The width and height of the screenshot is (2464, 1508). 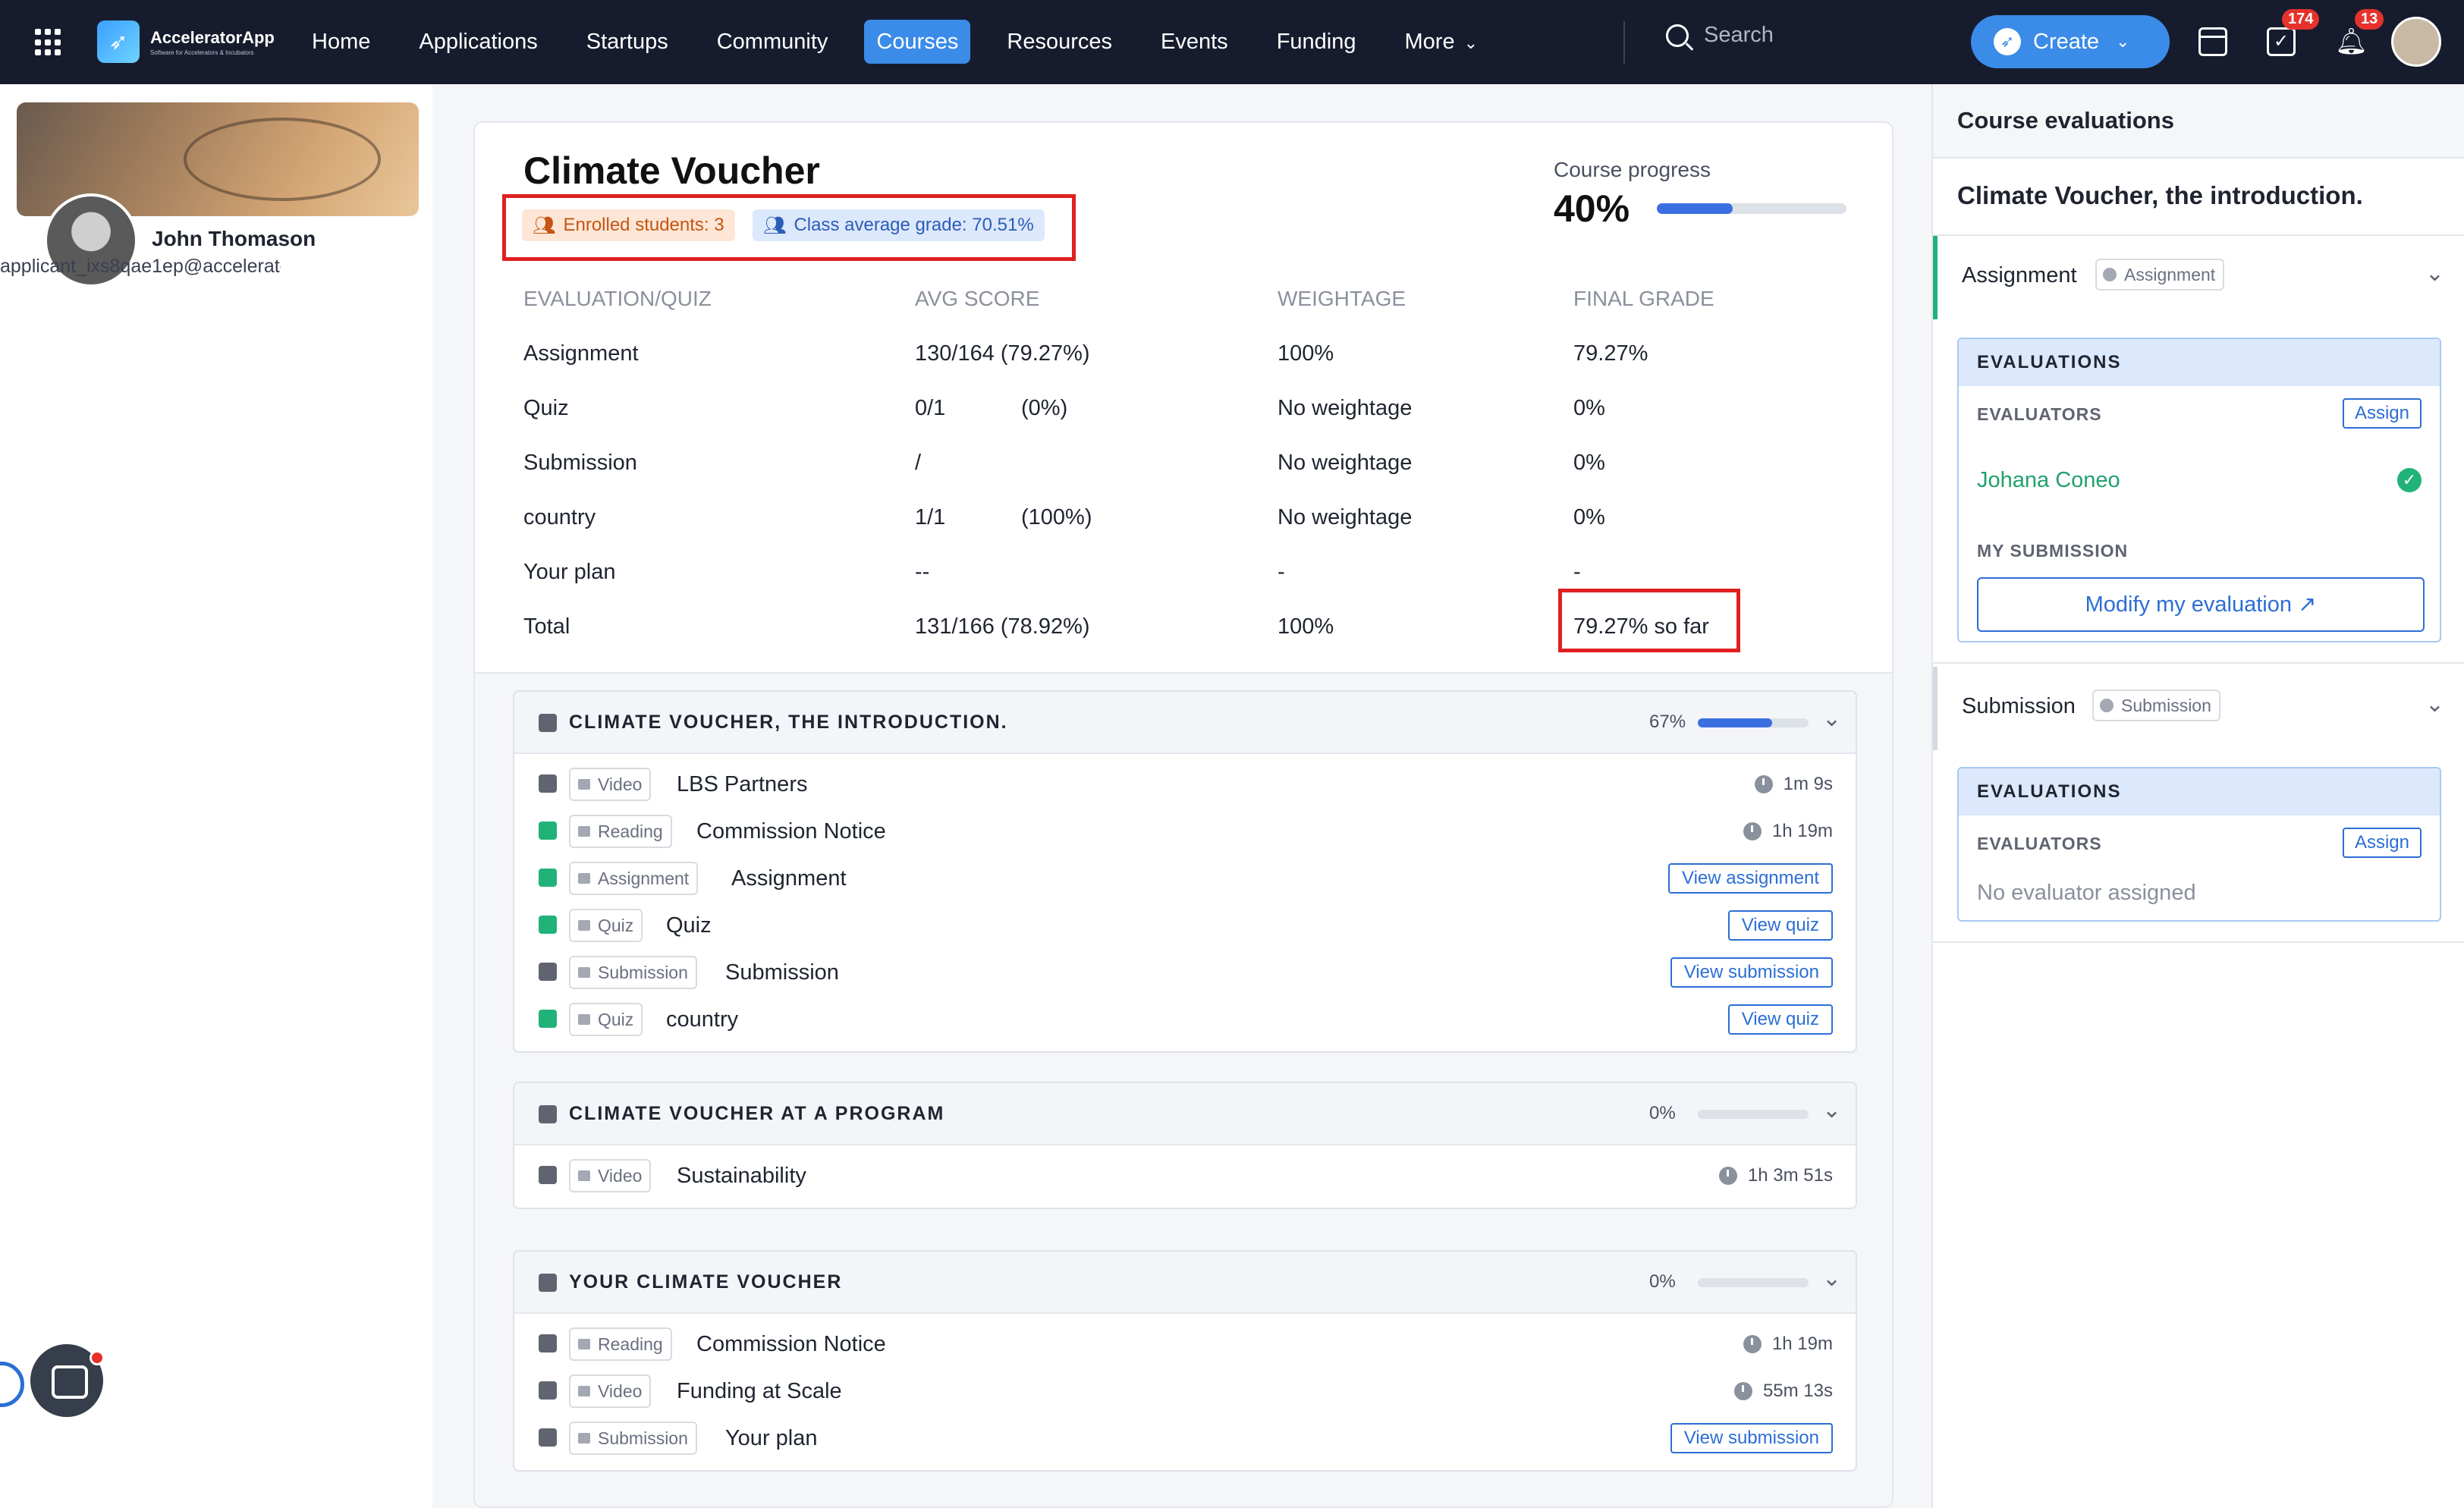 I want to click on apps-grid-icon, so click(x=48, y=42).